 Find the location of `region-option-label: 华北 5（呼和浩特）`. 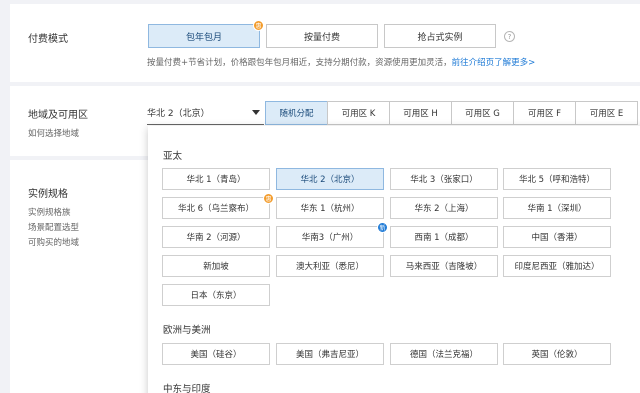

region-option-label: 华北 5（呼和浩特） is located at coordinates (557, 180).